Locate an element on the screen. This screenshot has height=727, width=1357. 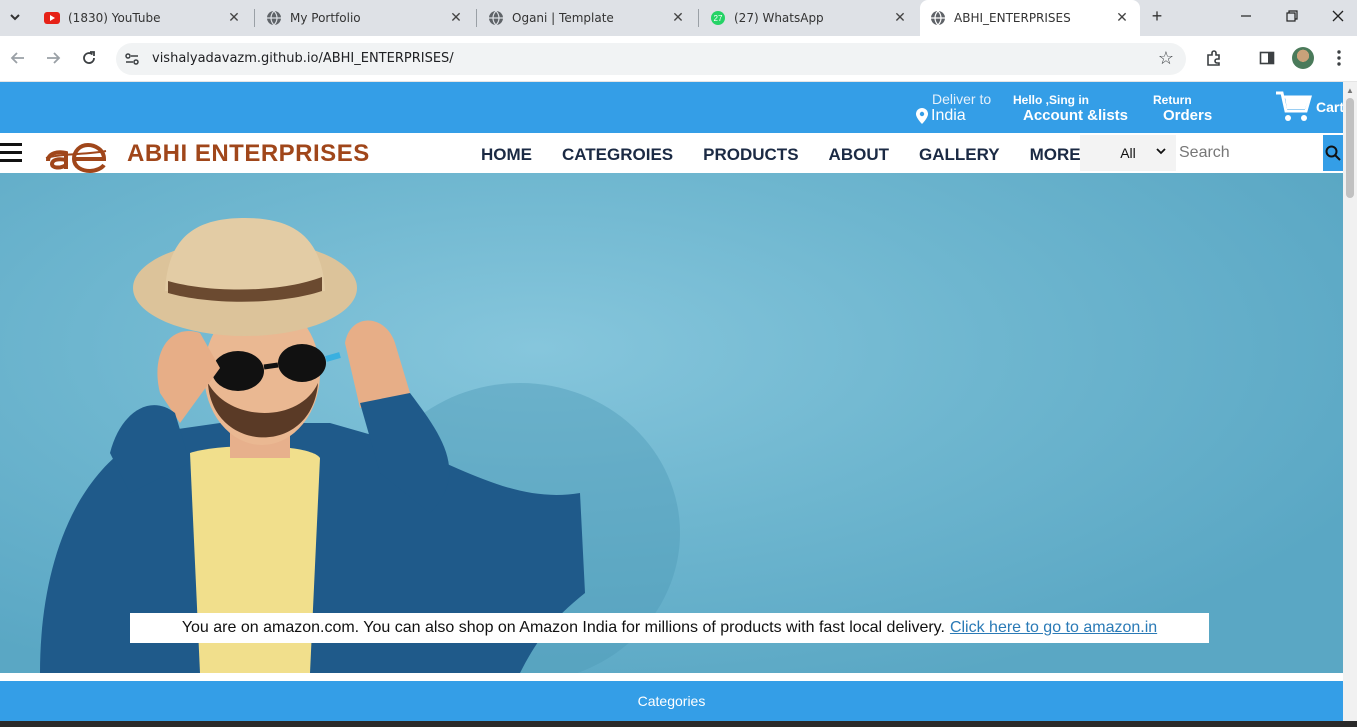
minimize-button is located at coordinates (1246, 16).